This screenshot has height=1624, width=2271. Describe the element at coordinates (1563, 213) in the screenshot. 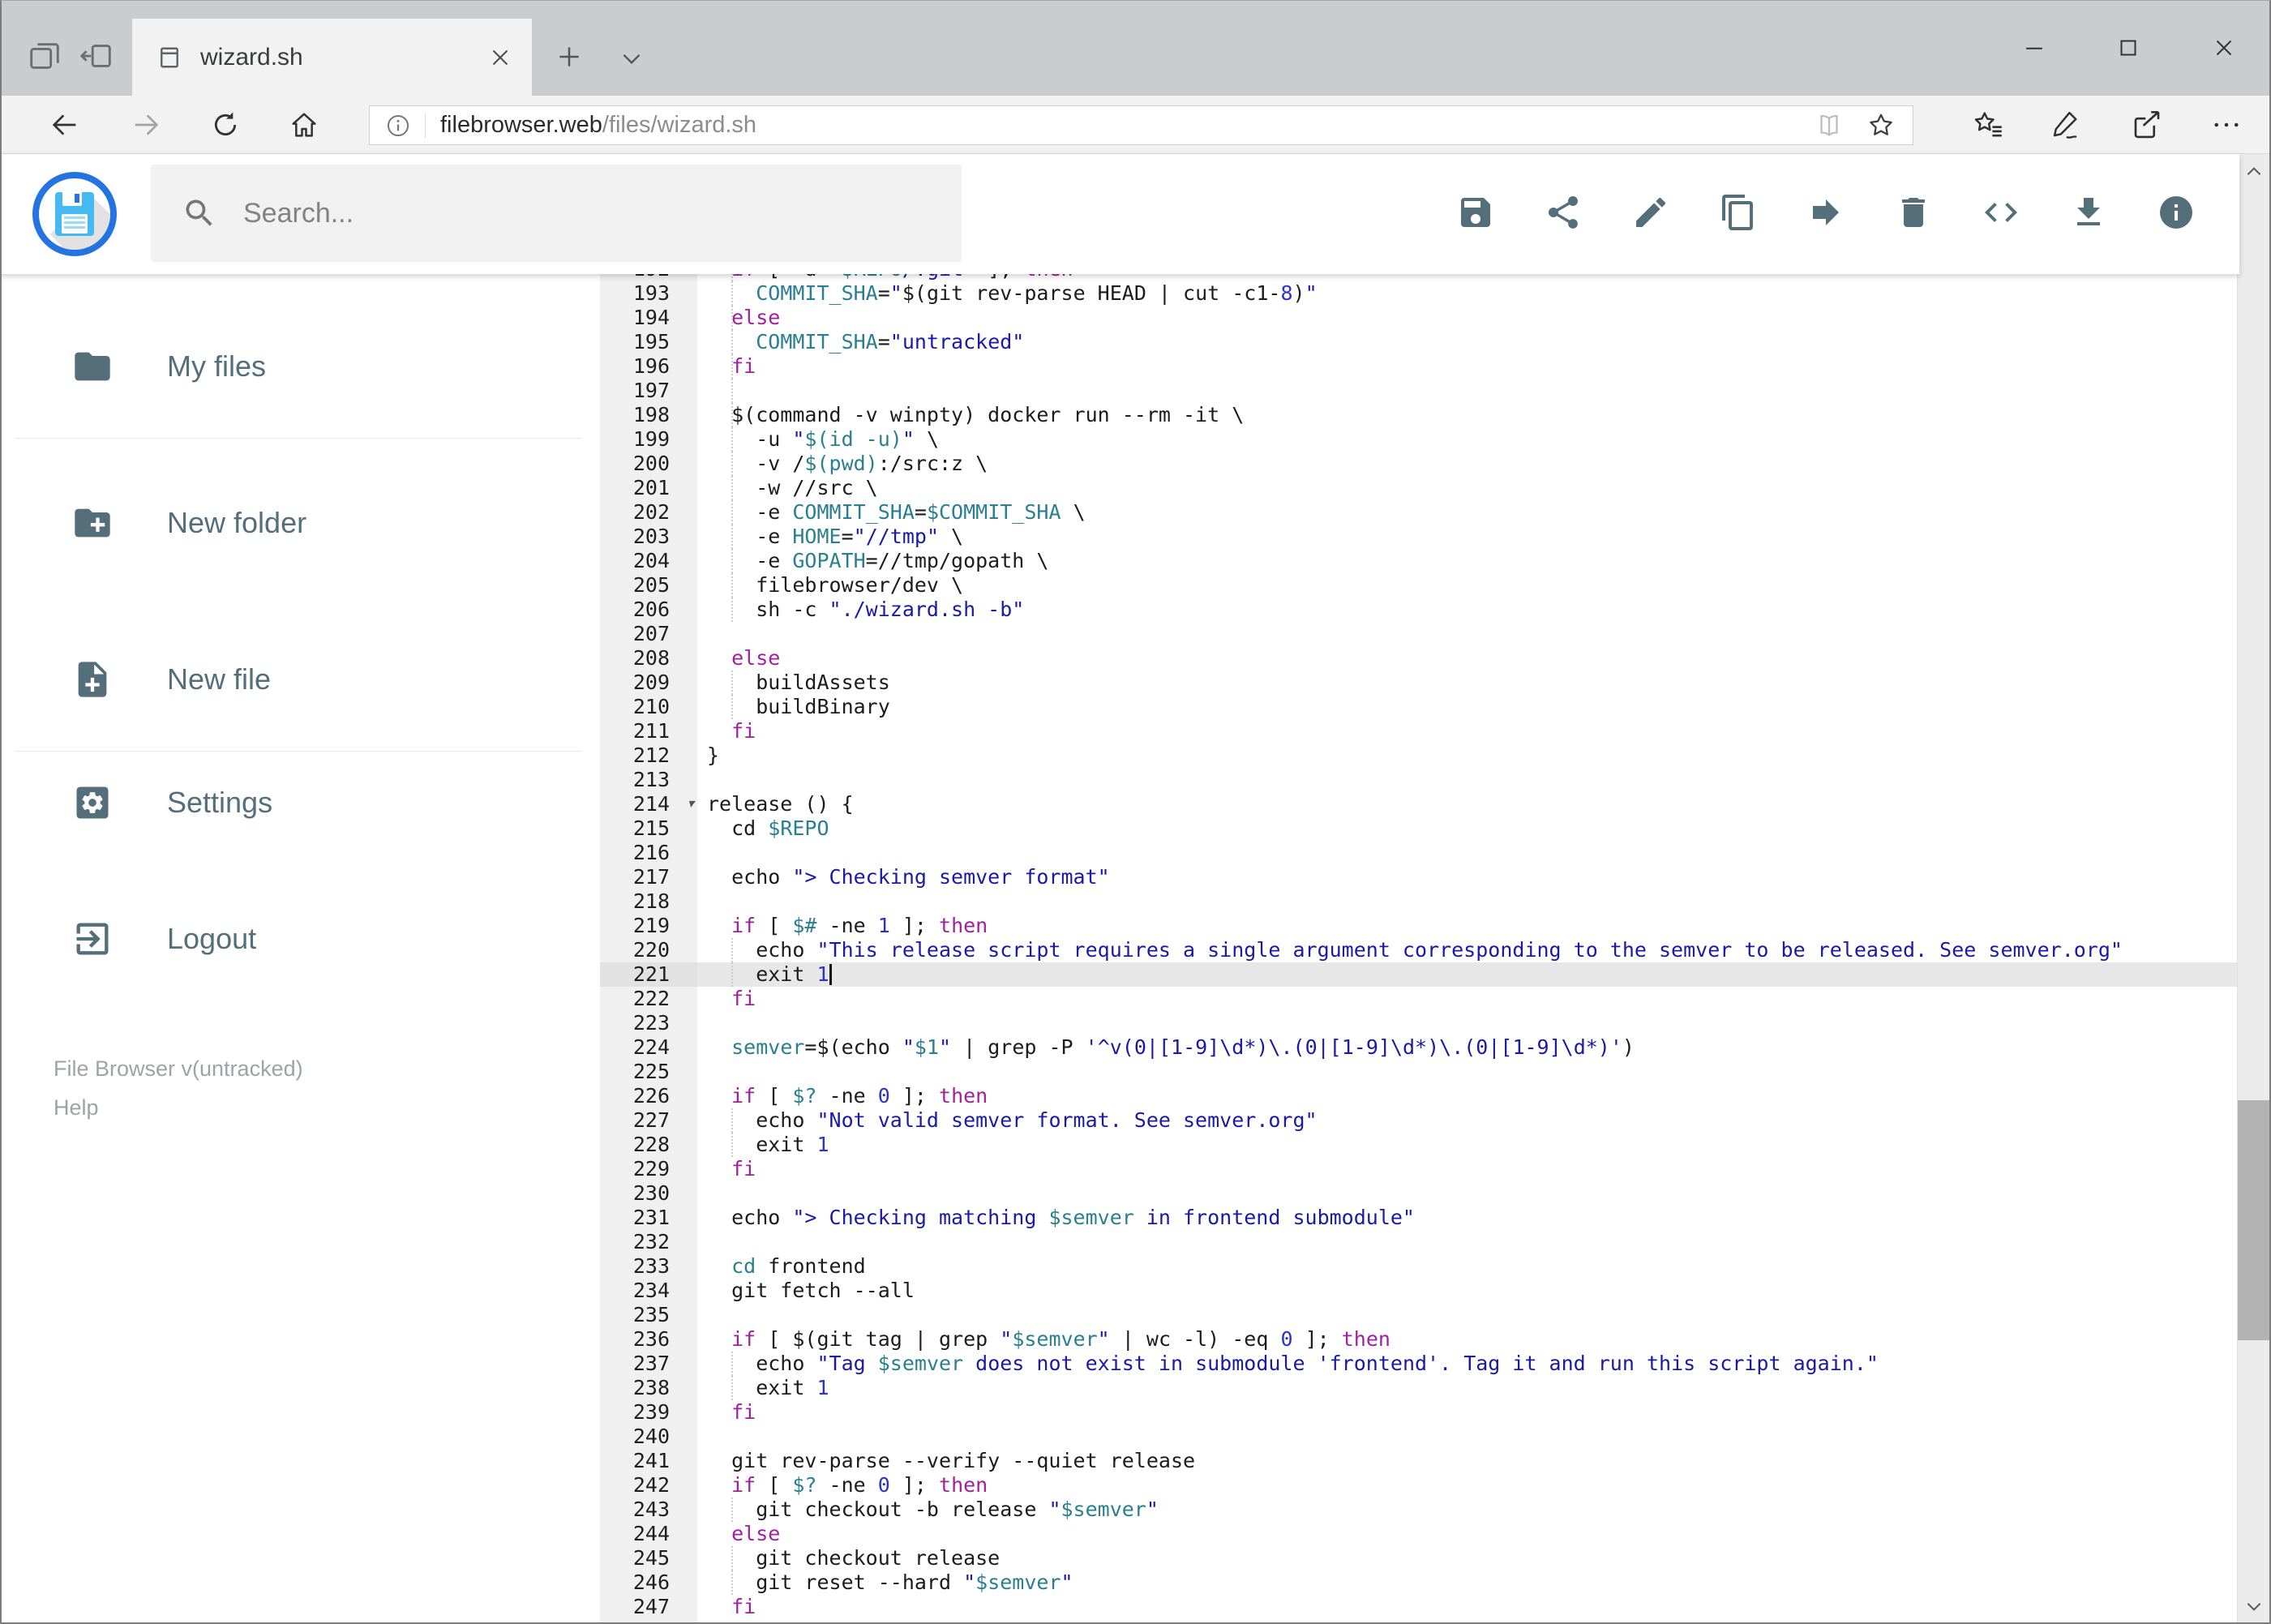

I see `share-button` at that location.